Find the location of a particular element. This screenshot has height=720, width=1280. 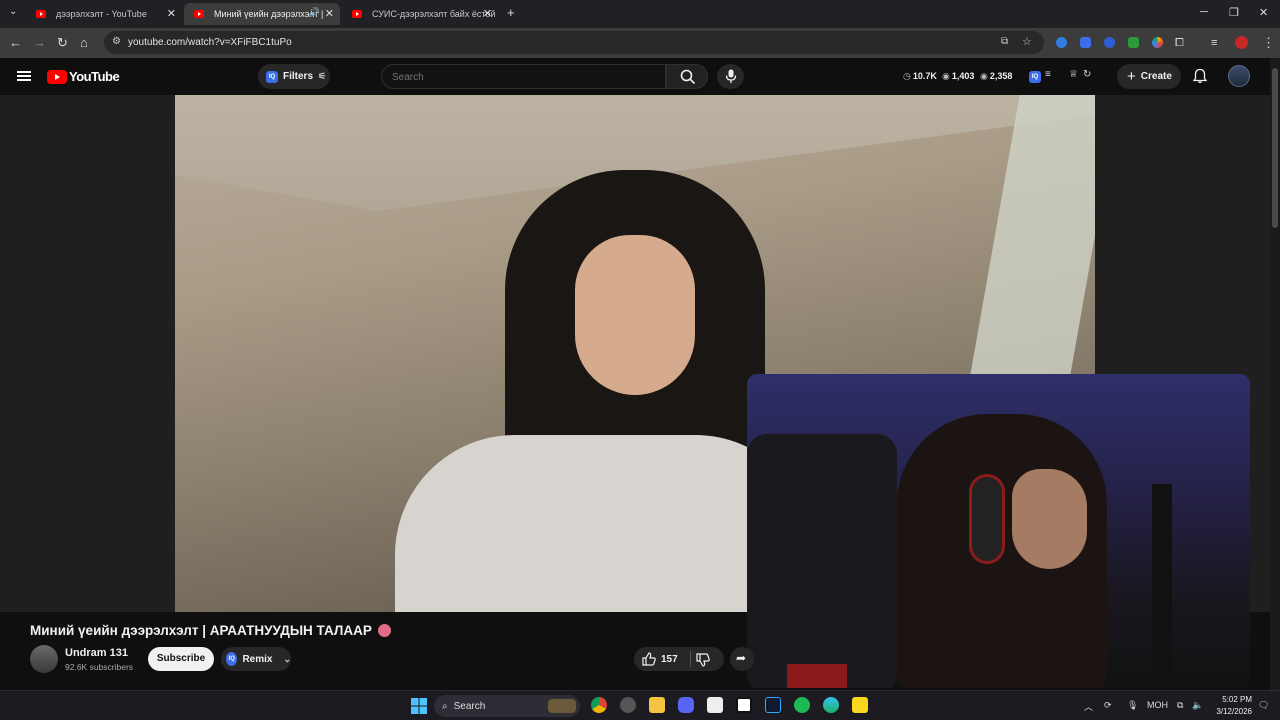

create-button: + Create is located at coordinates (1149, 76).